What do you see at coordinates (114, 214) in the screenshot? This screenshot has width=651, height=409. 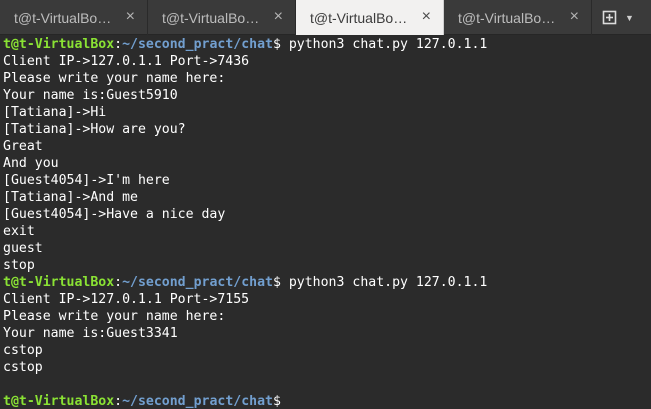 I see `output-line: [Guest4054]->Have a nice day` at bounding box center [114, 214].